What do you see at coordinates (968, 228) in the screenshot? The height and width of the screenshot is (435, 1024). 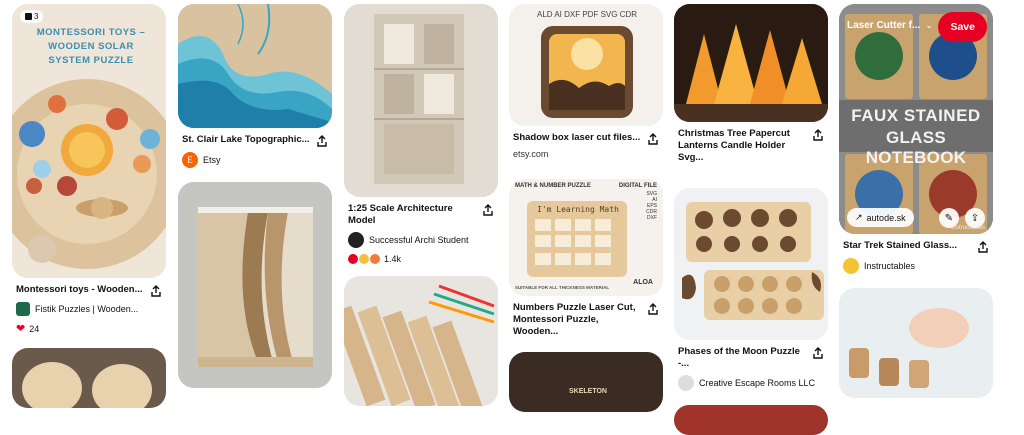 I see `watermark: instructables` at bounding box center [968, 228].